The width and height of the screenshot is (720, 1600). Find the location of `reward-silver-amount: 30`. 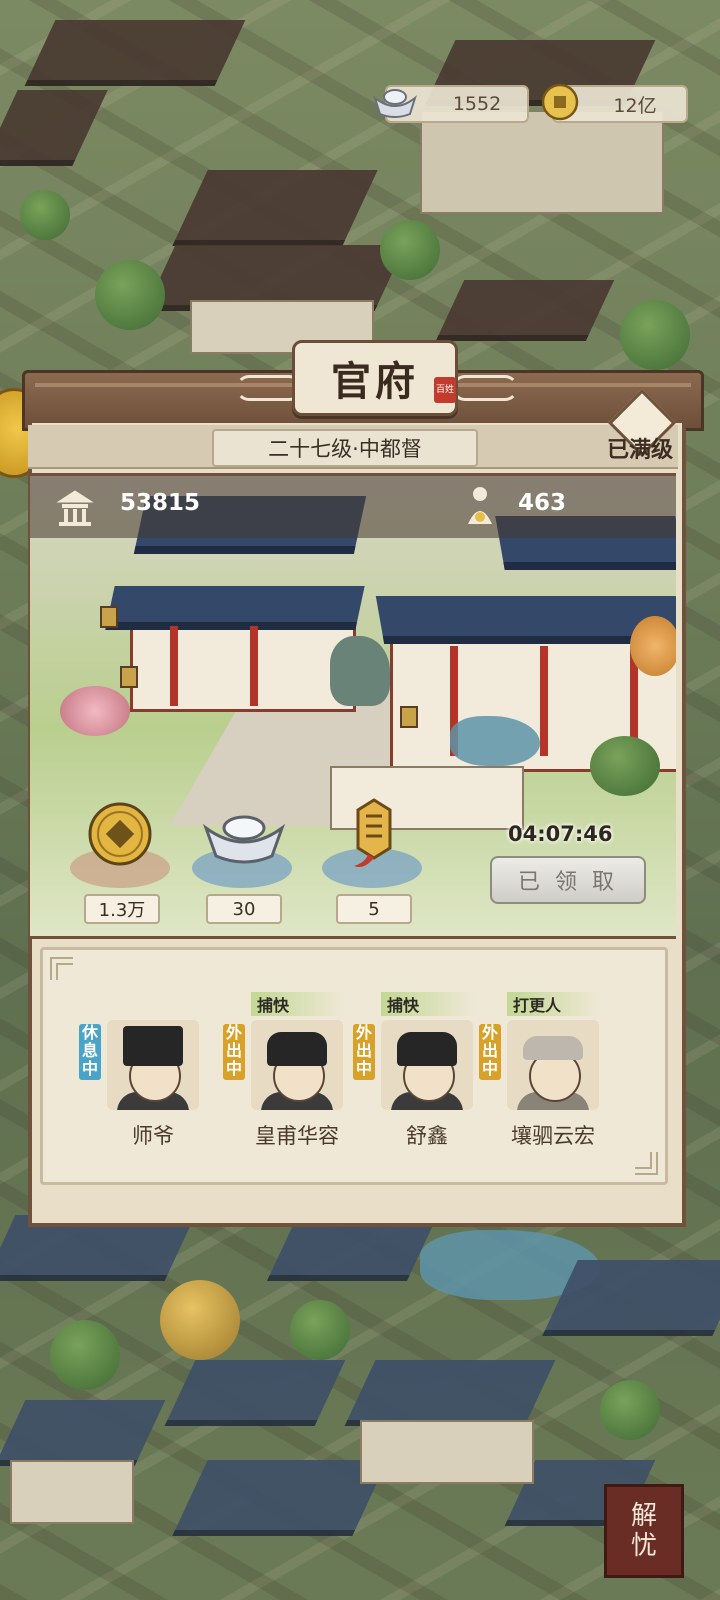

reward-silver-amount: 30 is located at coordinates (244, 909).